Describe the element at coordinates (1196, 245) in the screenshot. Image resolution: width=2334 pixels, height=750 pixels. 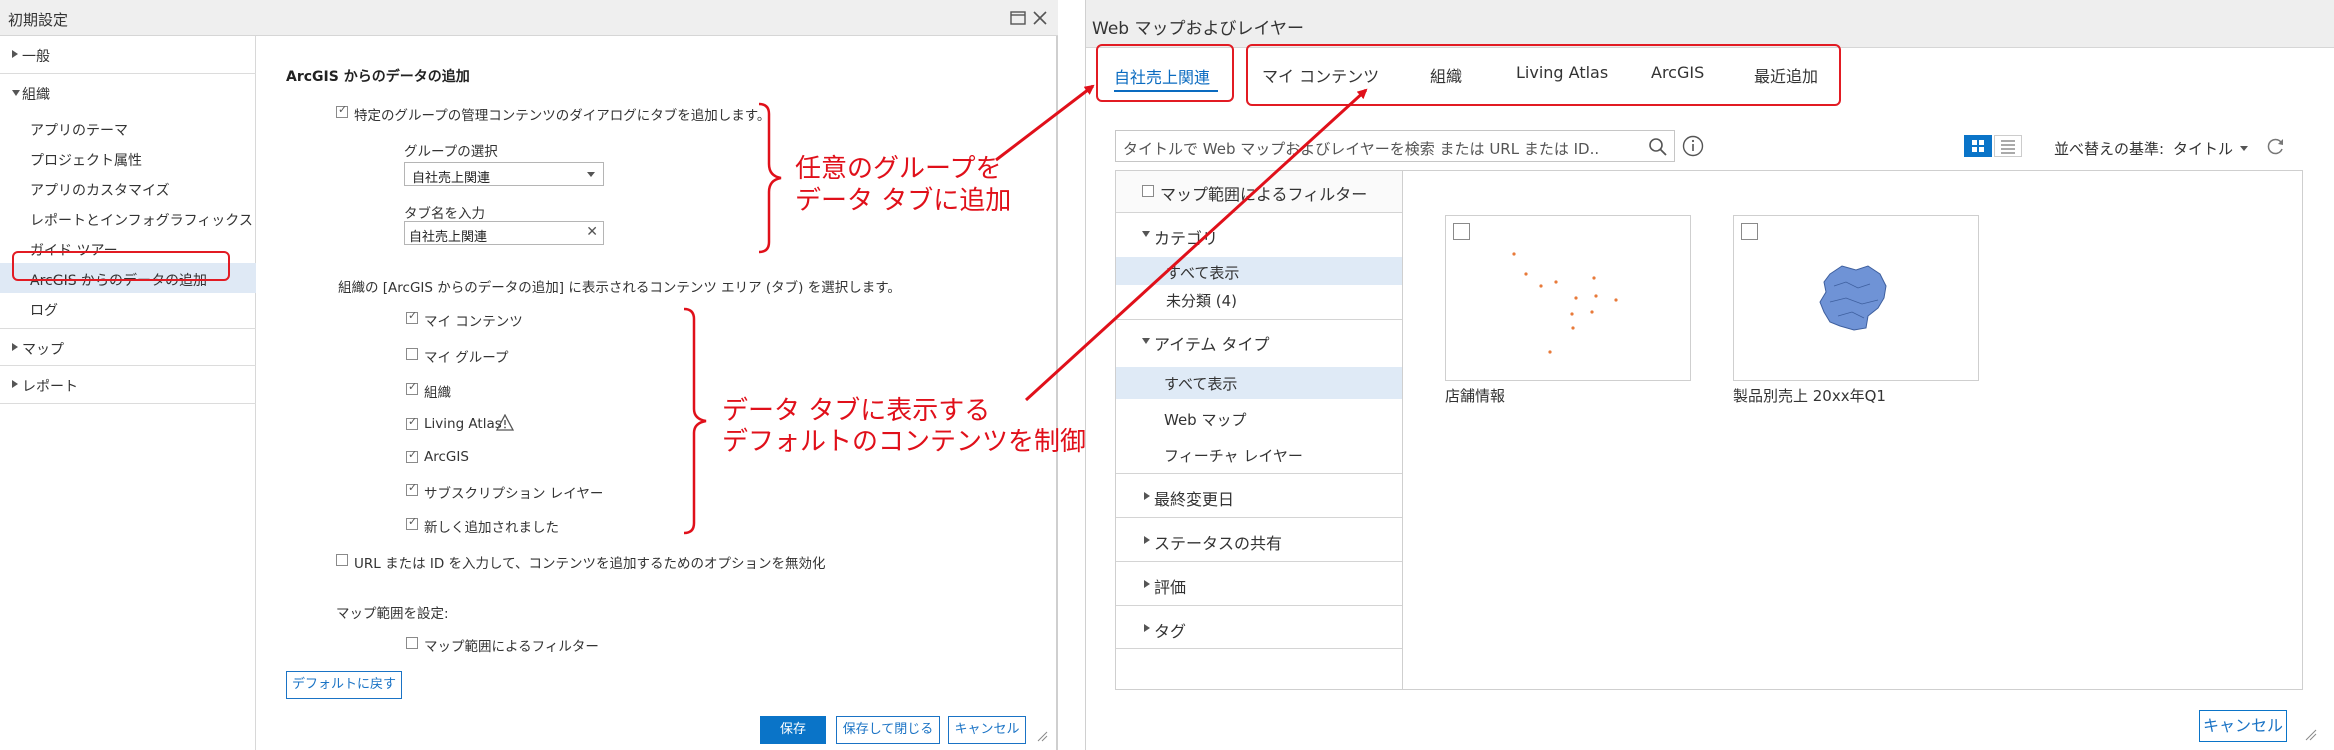
I see `arrow-to-default-tabs` at that location.